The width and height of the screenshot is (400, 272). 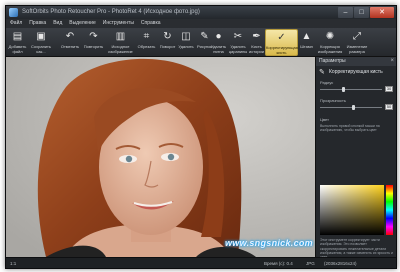 I want to click on original-image-button: ▥ Исходное изображение, so click(x=120, y=42).